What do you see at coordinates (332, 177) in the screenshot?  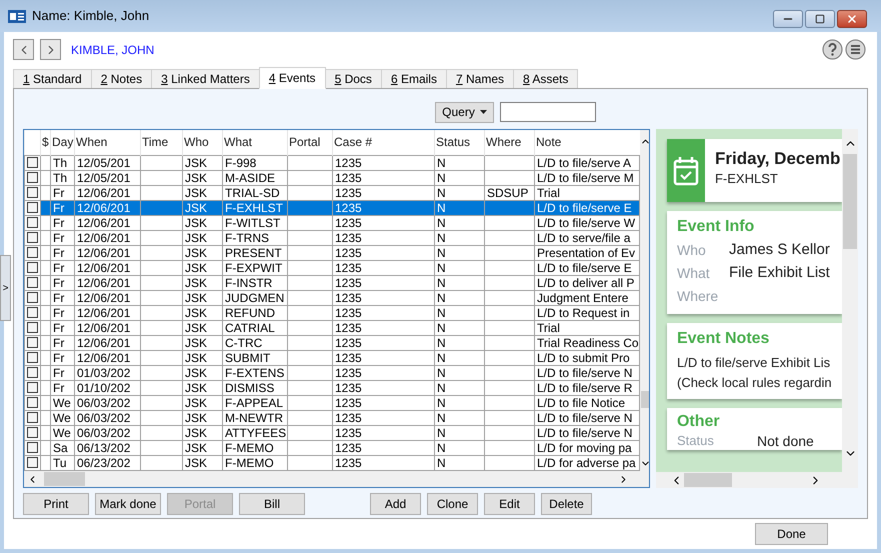 I see `table-row: Th 12/05/201 JSK M-ASIDE 1235 N L/D to file/serve M` at bounding box center [332, 177].